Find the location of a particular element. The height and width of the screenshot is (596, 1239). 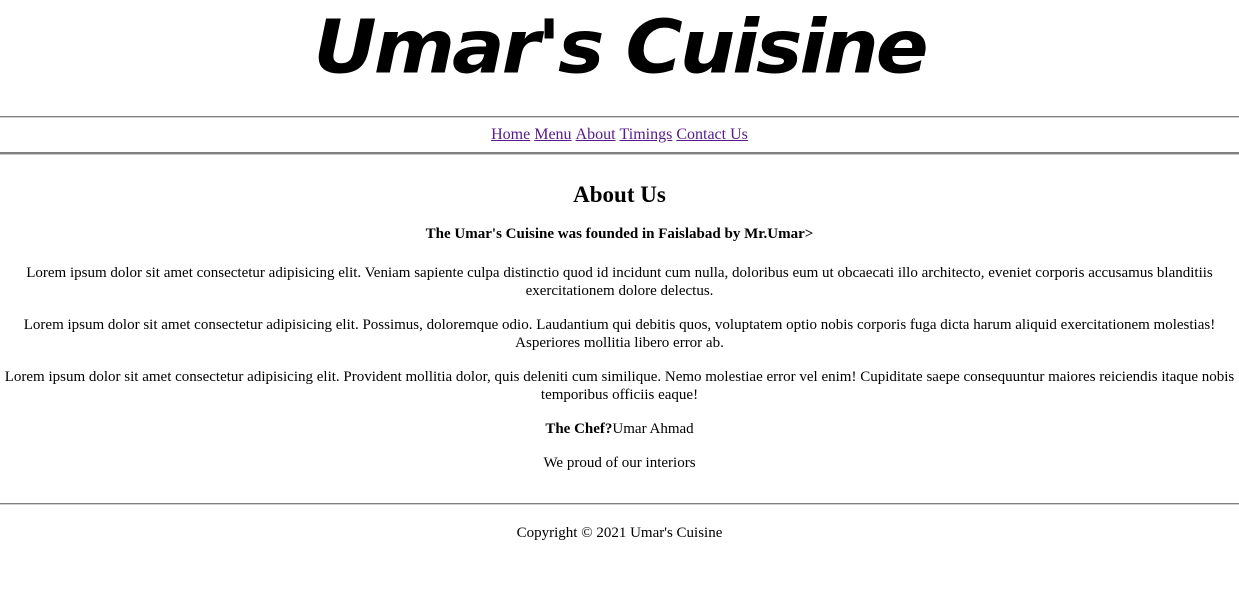

interiors-line: We proud of our interiors is located at coordinates (619, 463).